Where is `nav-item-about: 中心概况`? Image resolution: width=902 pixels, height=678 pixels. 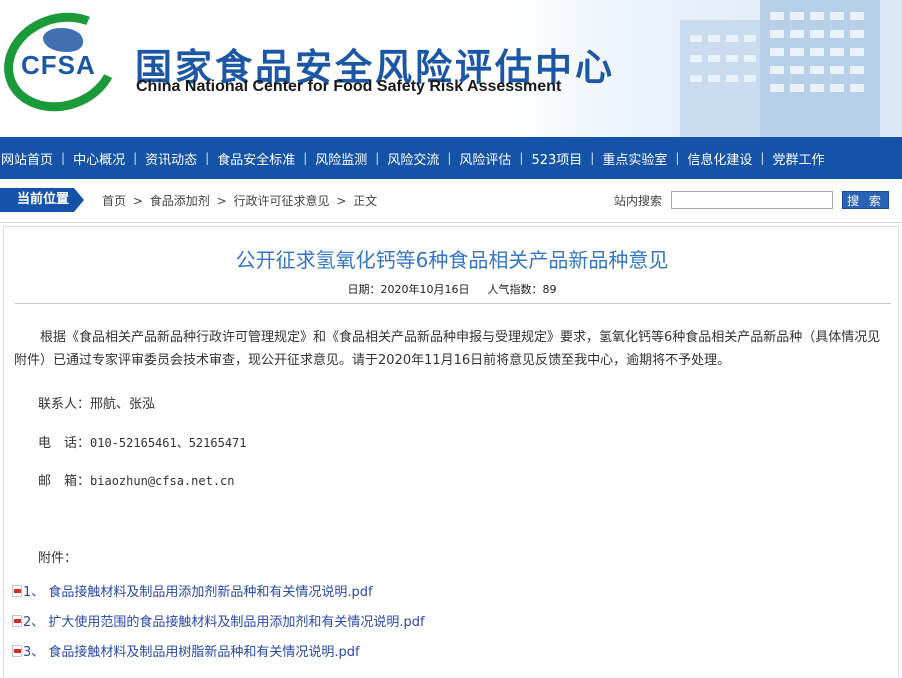
nav-item-about: 中心概况 is located at coordinates (99, 158).